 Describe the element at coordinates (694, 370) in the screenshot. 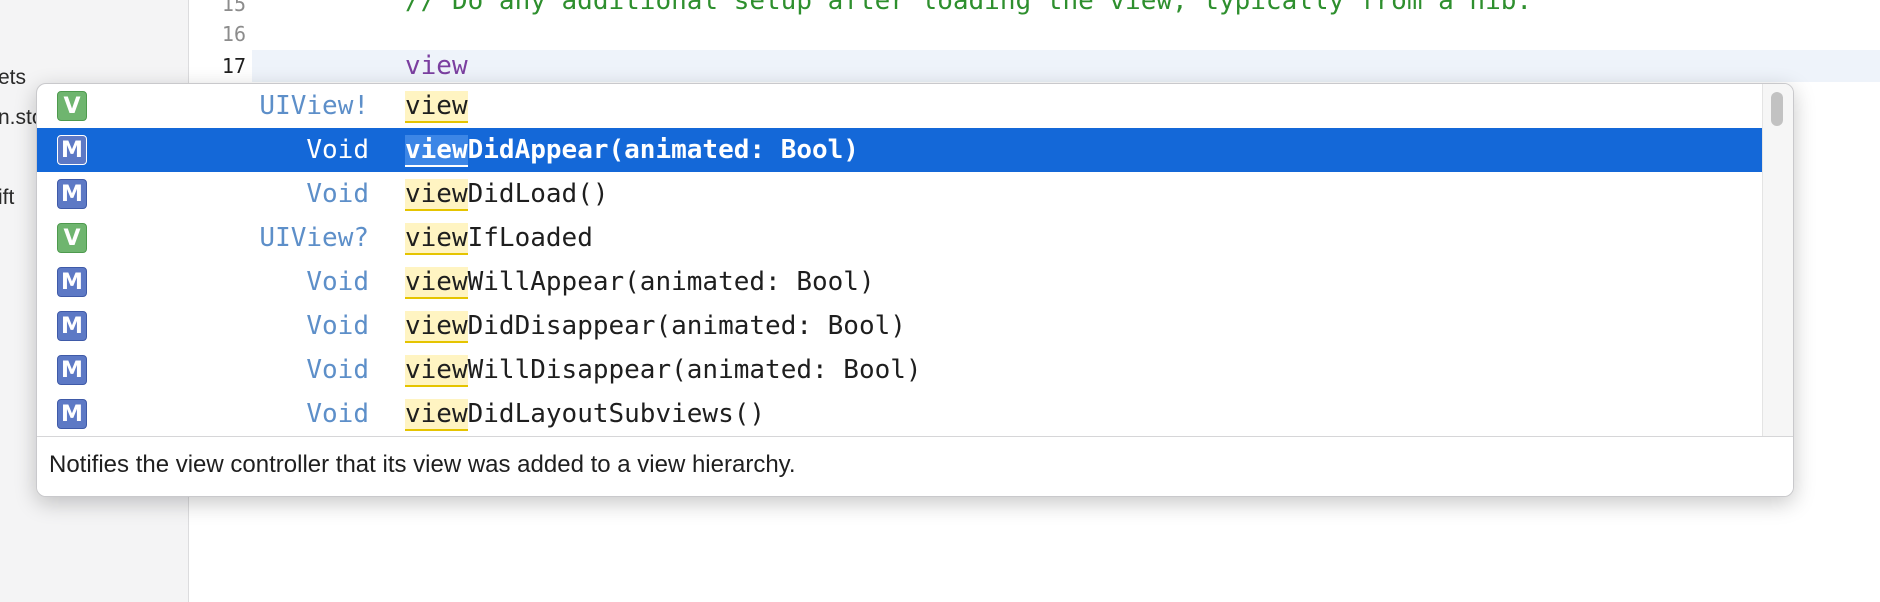

I see `symbol-suffix: WillDisappear(animated: Bool)` at that location.